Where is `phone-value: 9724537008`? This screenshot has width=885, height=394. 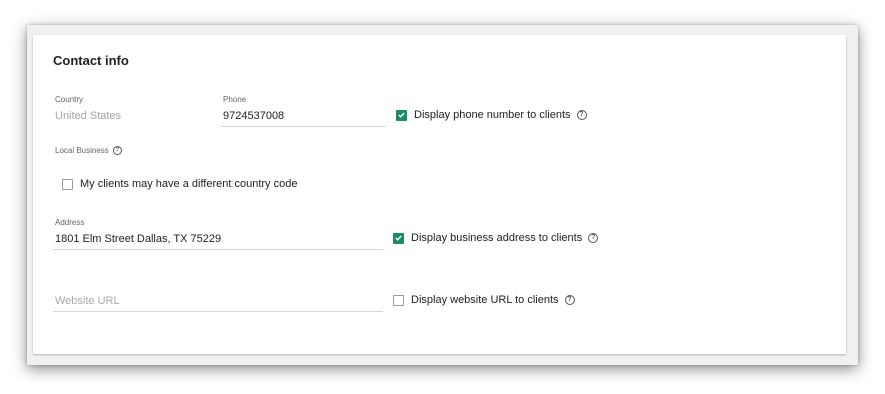 phone-value: 9724537008 is located at coordinates (254, 116).